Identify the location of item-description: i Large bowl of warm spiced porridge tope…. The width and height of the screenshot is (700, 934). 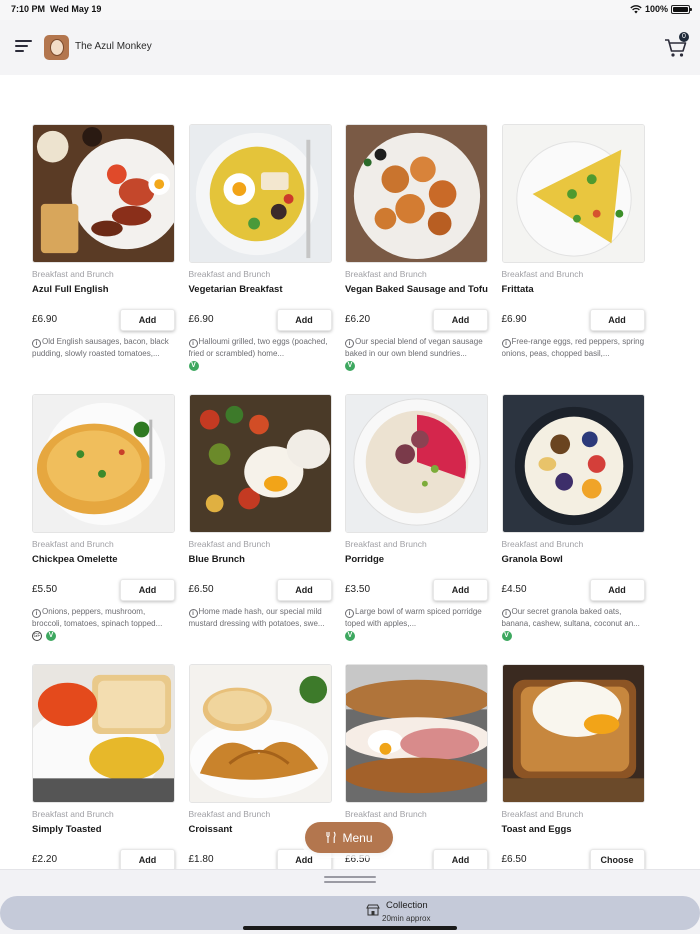
(413, 617).